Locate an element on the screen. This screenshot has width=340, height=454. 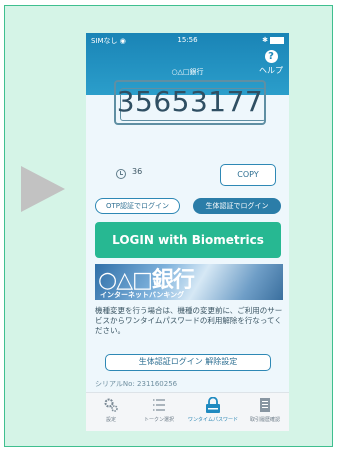
lock-icon is located at coordinates (213, 405).